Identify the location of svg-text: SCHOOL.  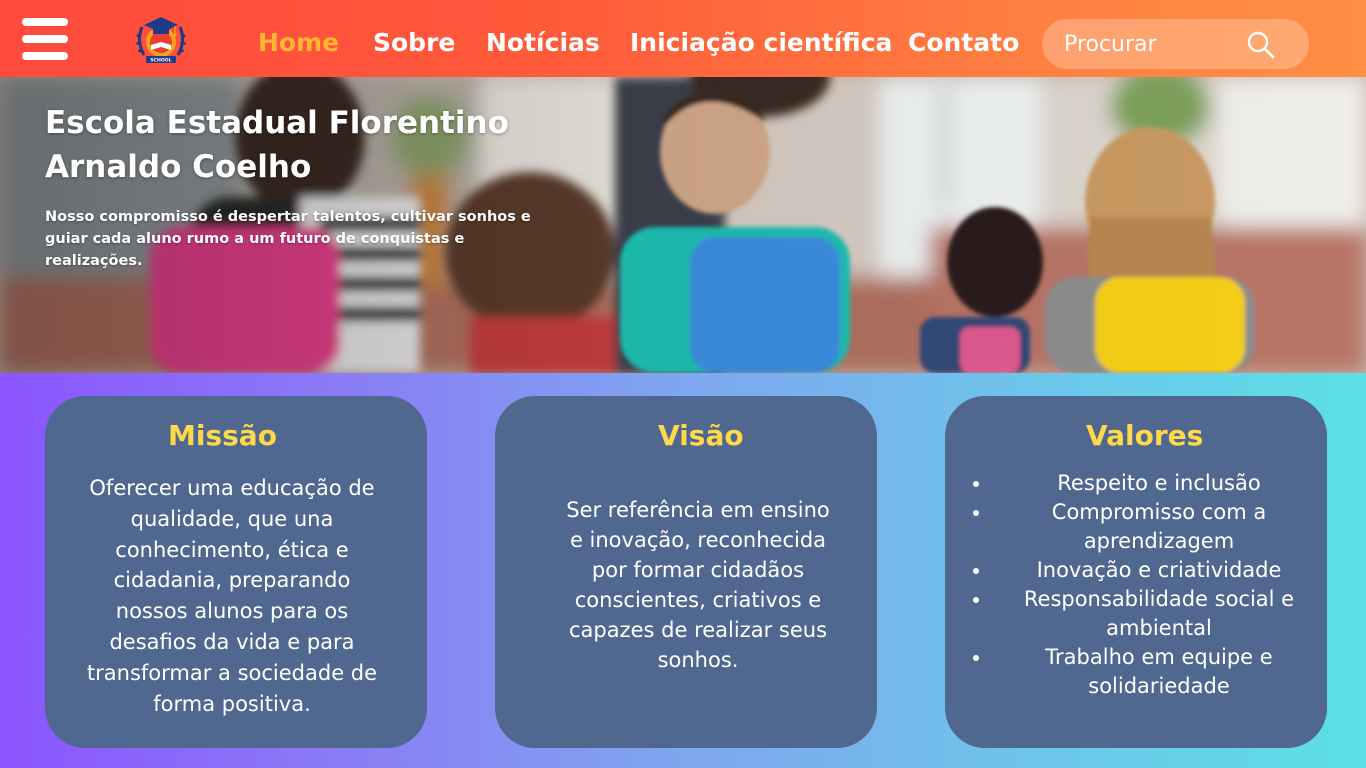
(160, 61).